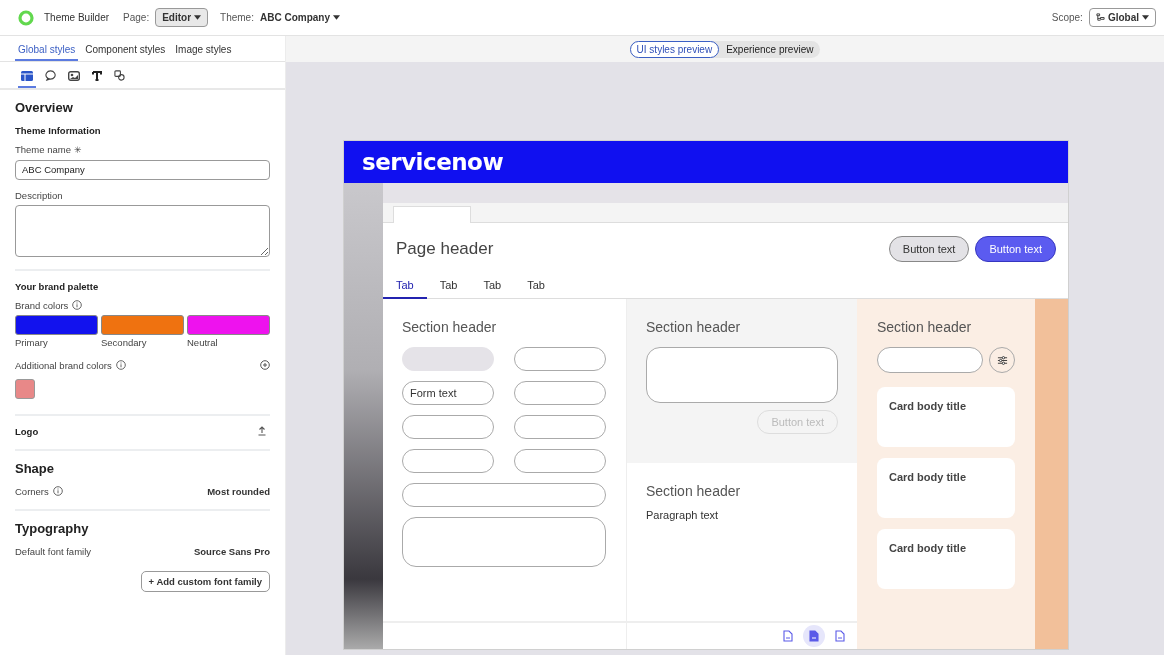 Image resolution: width=1164 pixels, height=655 pixels. I want to click on filter-button, so click(1002, 360).